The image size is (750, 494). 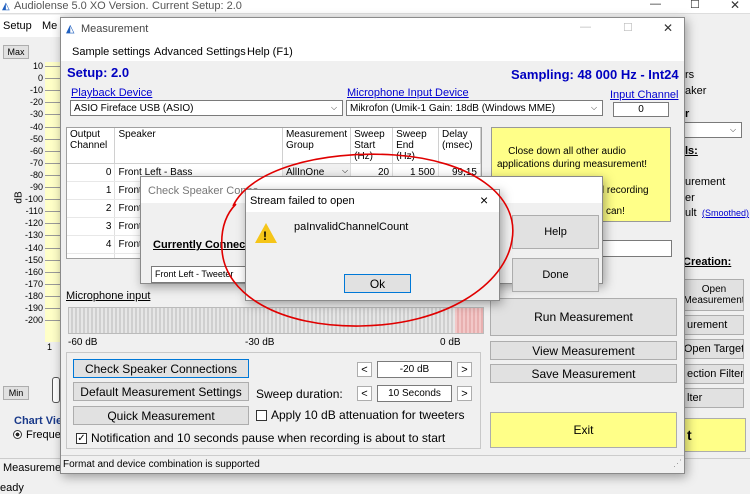 I want to click on red-annotation-stroke, so click(x=367, y=240).